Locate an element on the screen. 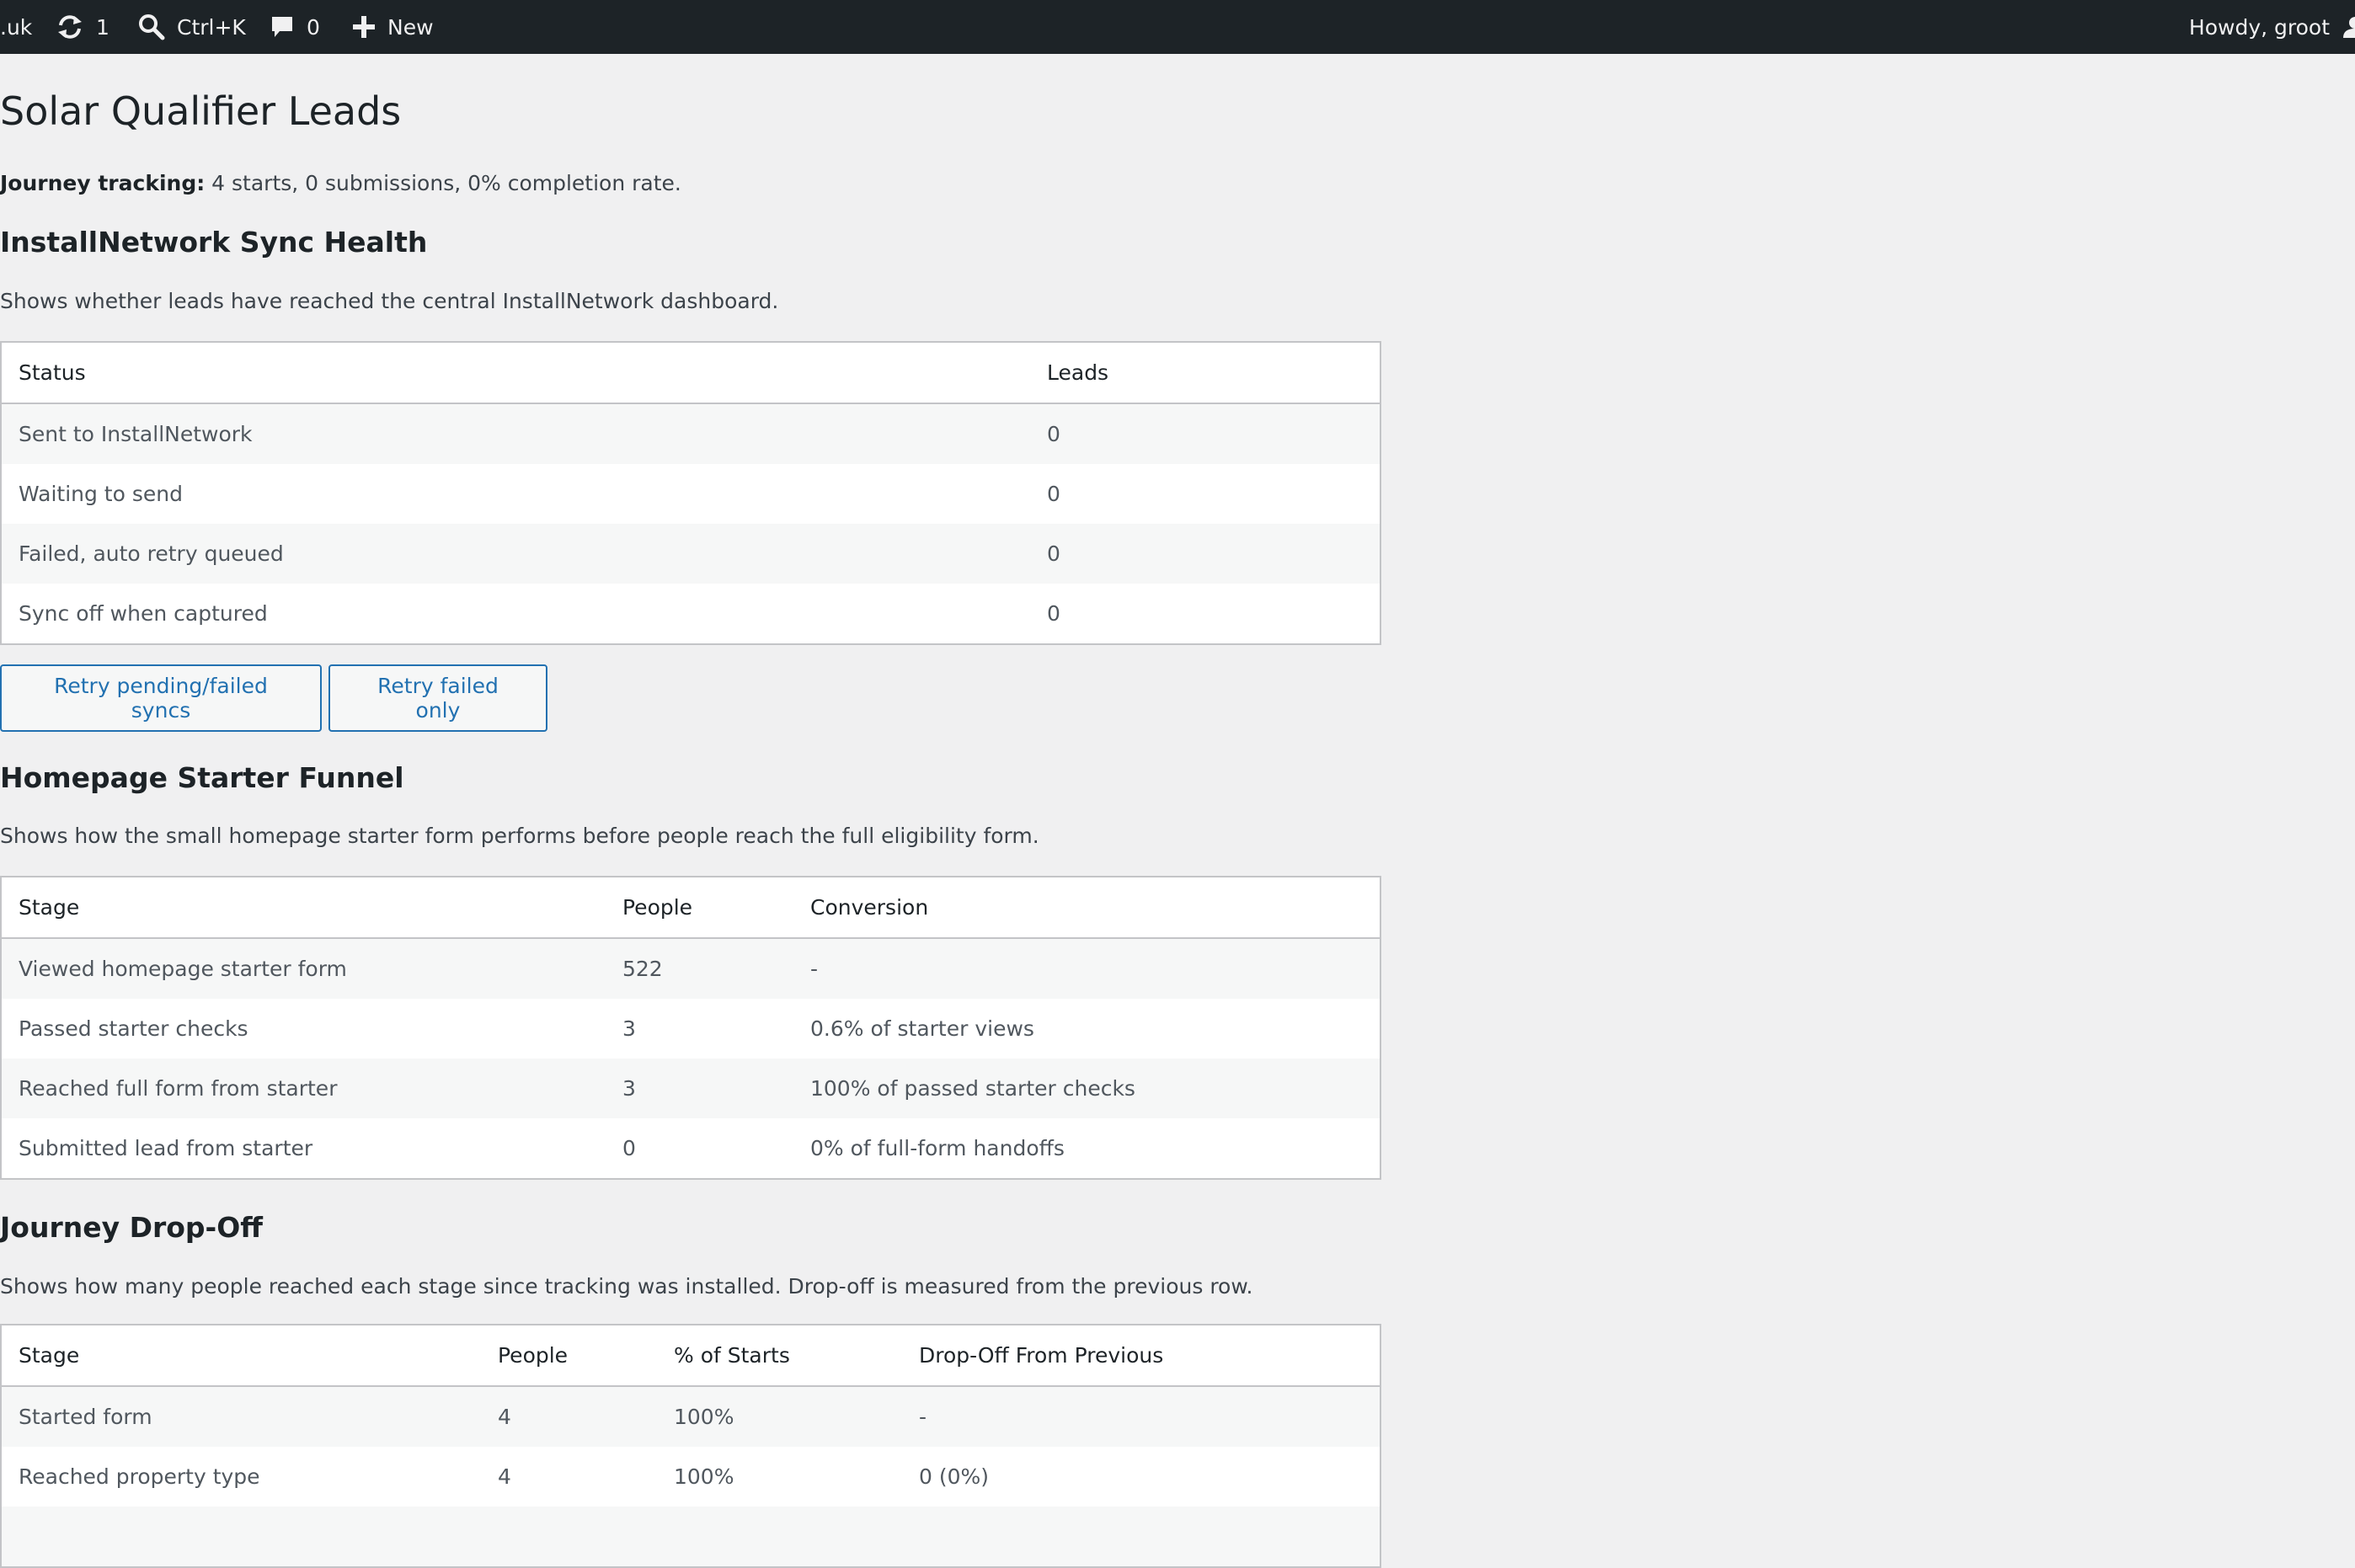 The image size is (2355, 1568). stage-cell: Viewed homepage starter form is located at coordinates (303, 968).